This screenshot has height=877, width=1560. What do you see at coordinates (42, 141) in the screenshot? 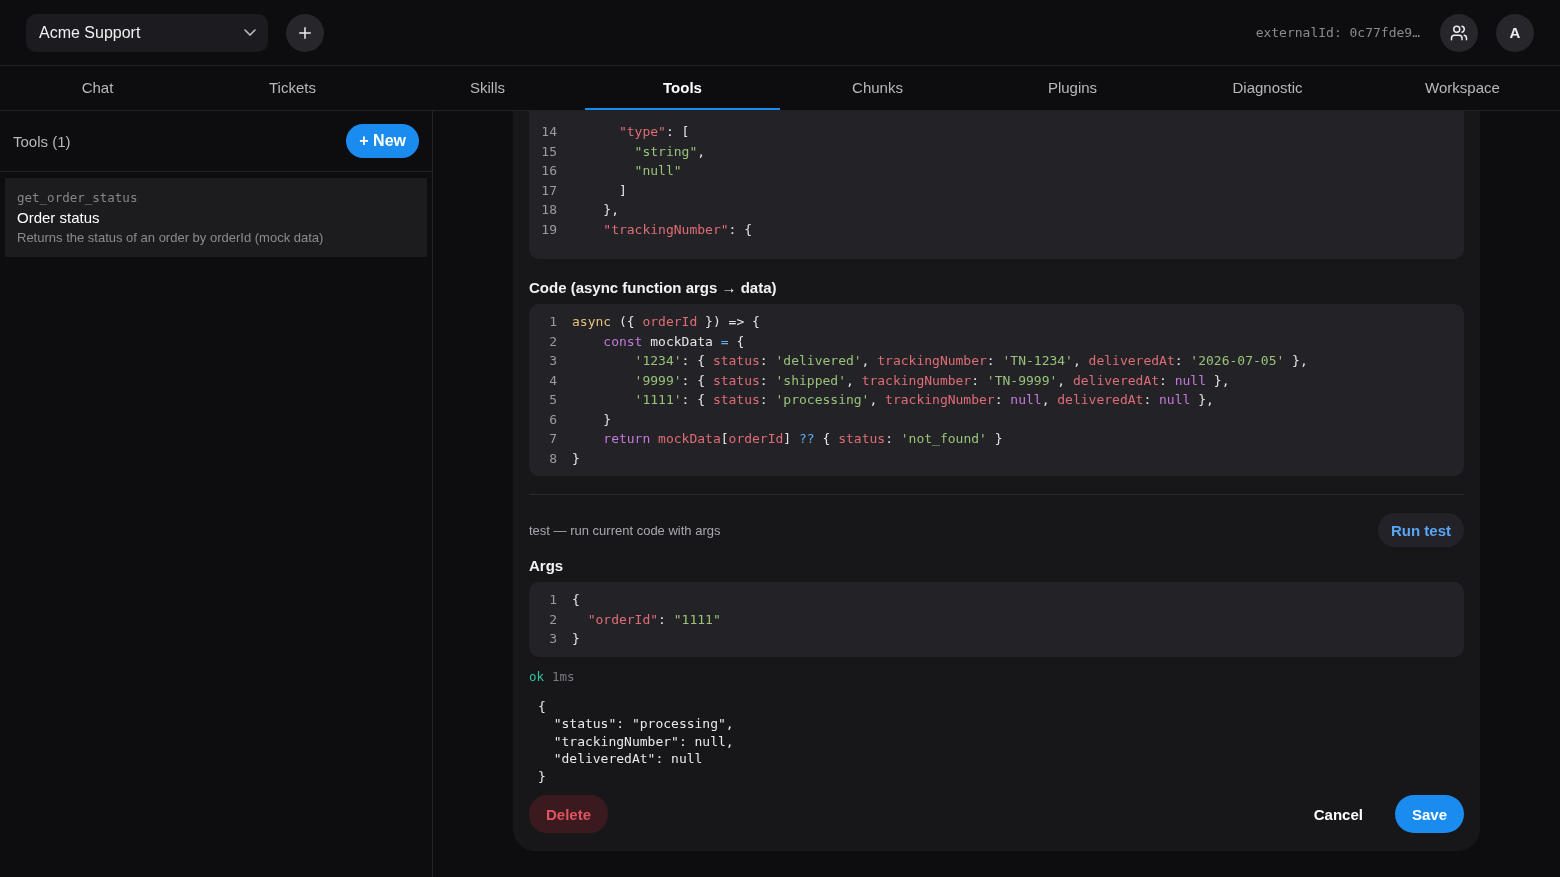
I see `sidebar-title: Tools (1)` at bounding box center [42, 141].